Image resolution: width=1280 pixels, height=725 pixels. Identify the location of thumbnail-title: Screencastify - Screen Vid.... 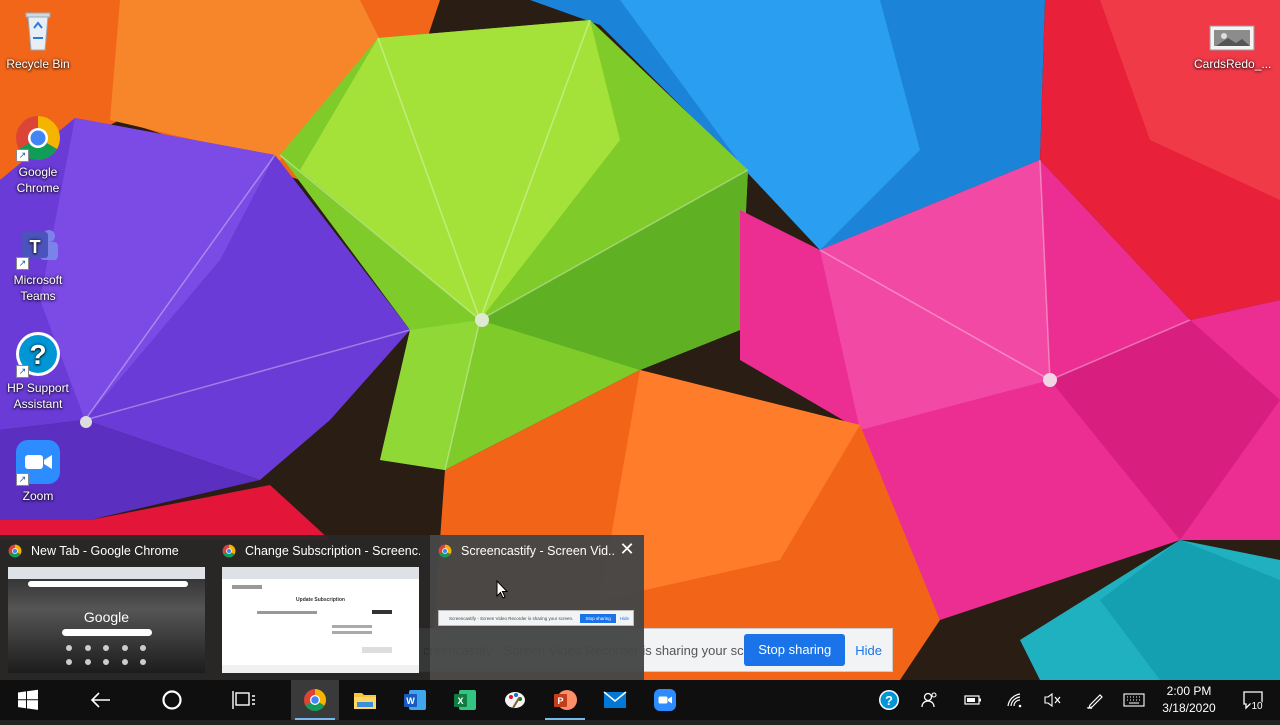
(537, 551).